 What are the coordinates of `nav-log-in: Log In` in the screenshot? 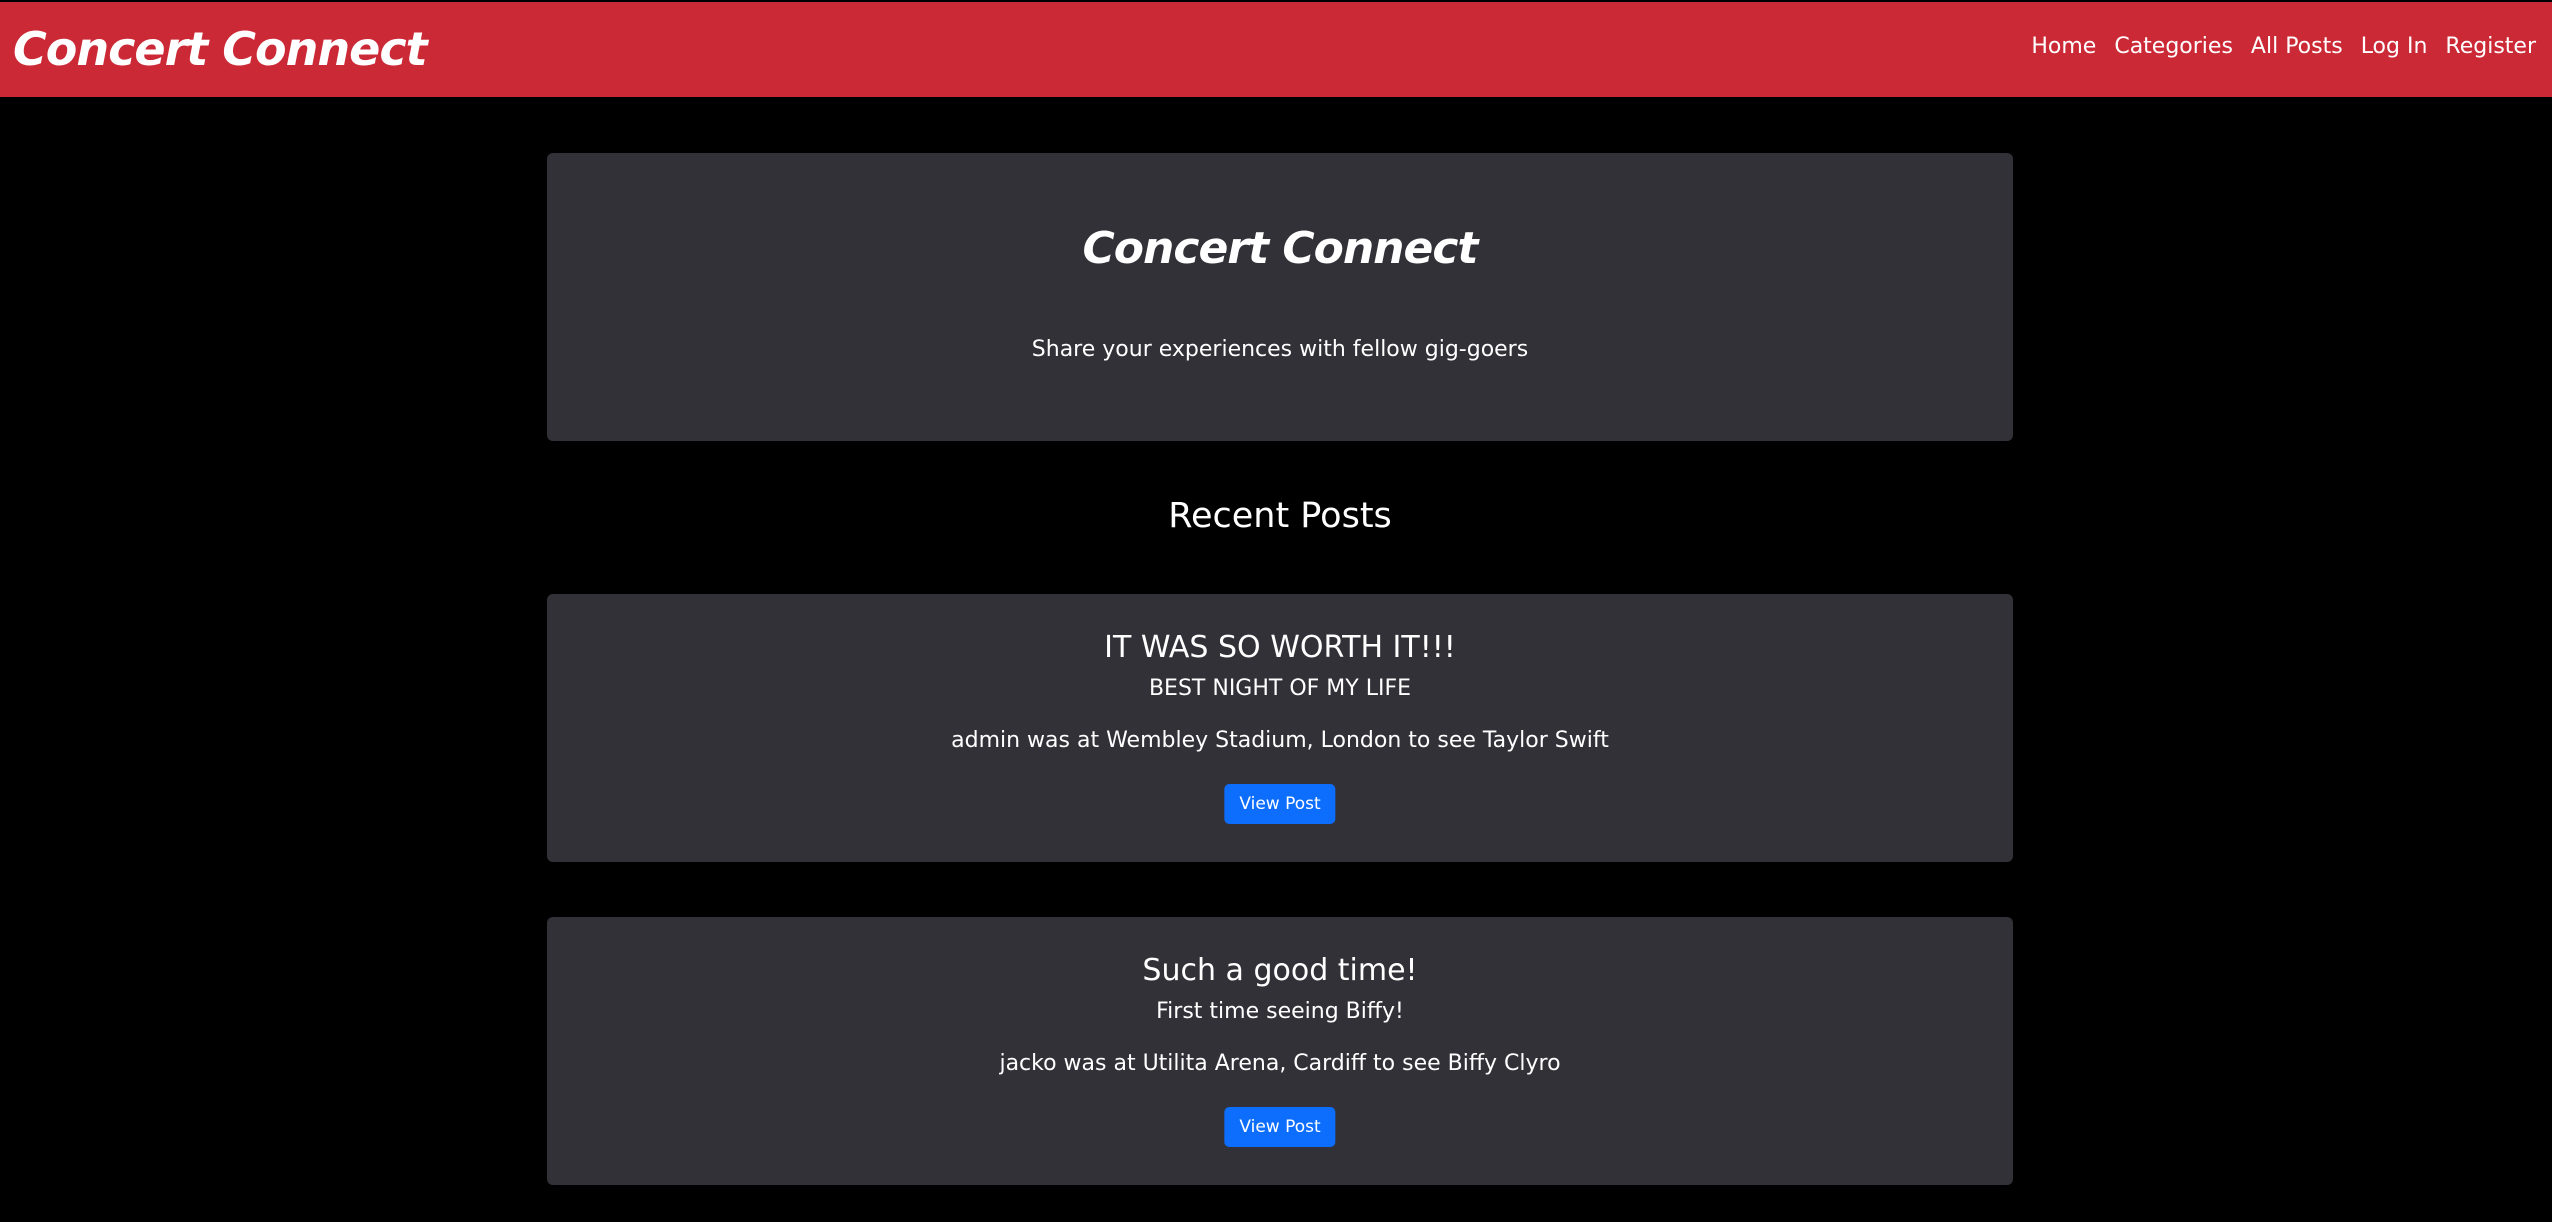 It's located at (2394, 46).